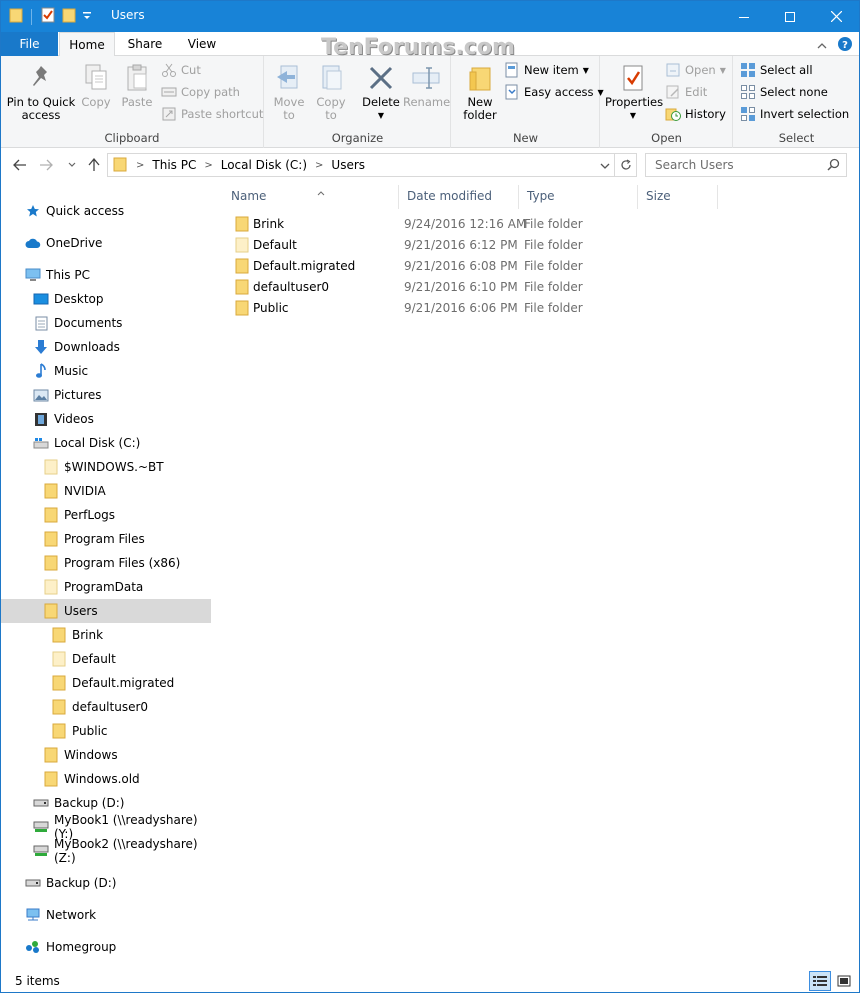 Image resolution: width=860 pixels, height=993 pixels. Describe the element at coordinates (106, 563) in the screenshot. I see `nav-folder-program-files-x86: Program Files (x86)` at that location.